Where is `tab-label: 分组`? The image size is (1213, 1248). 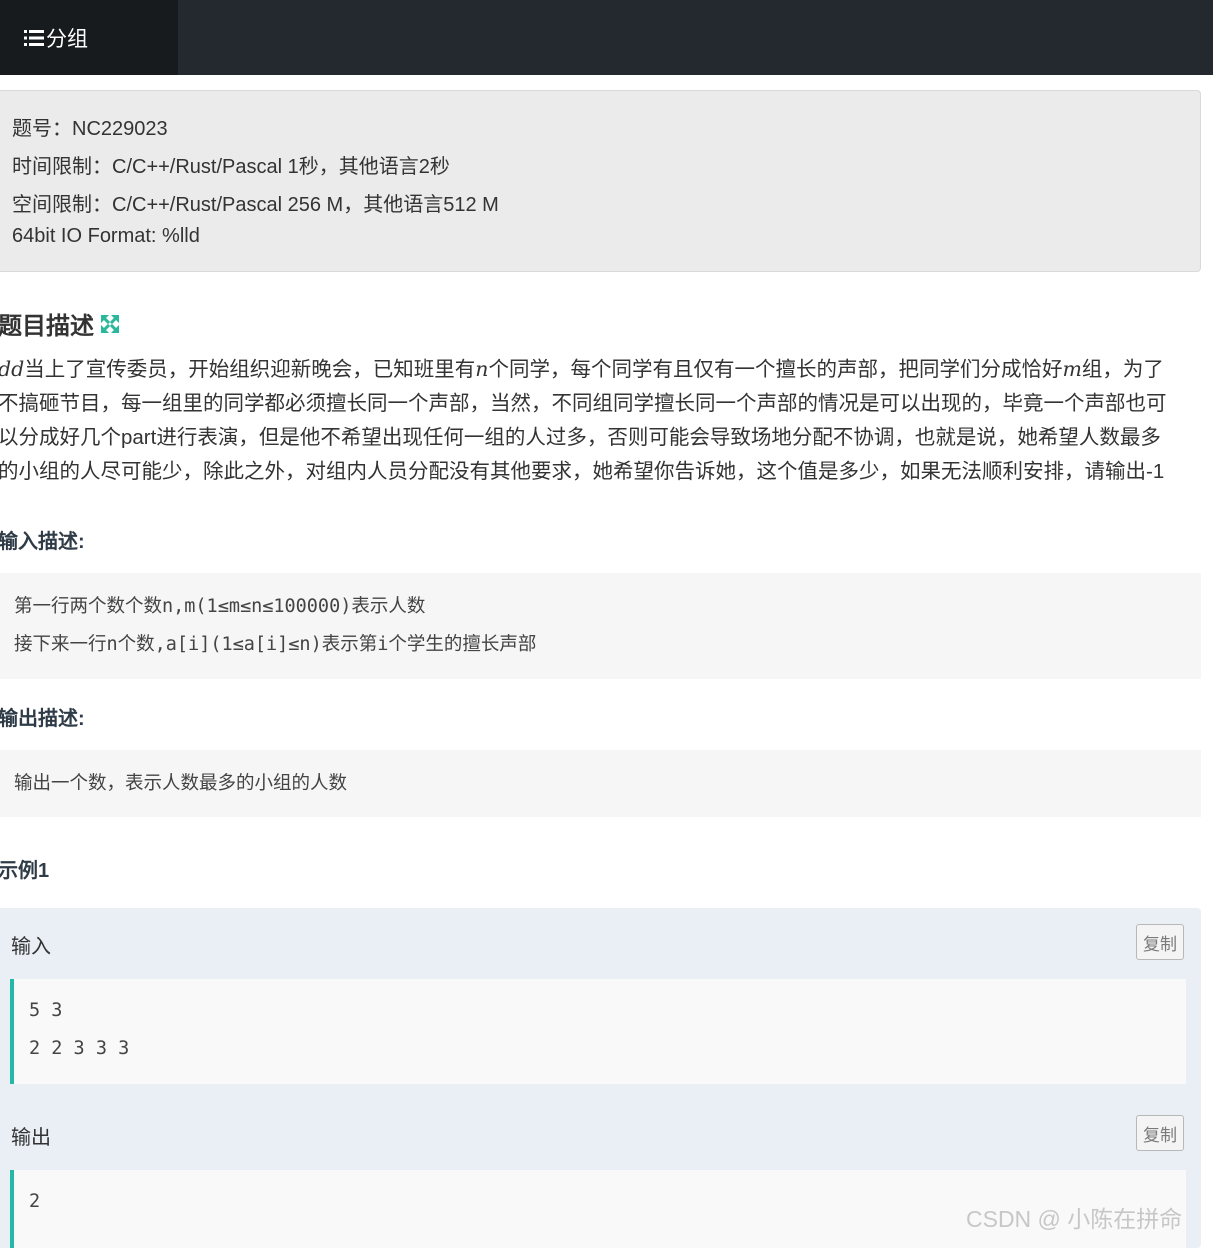 tab-label: 分组 is located at coordinates (67, 39).